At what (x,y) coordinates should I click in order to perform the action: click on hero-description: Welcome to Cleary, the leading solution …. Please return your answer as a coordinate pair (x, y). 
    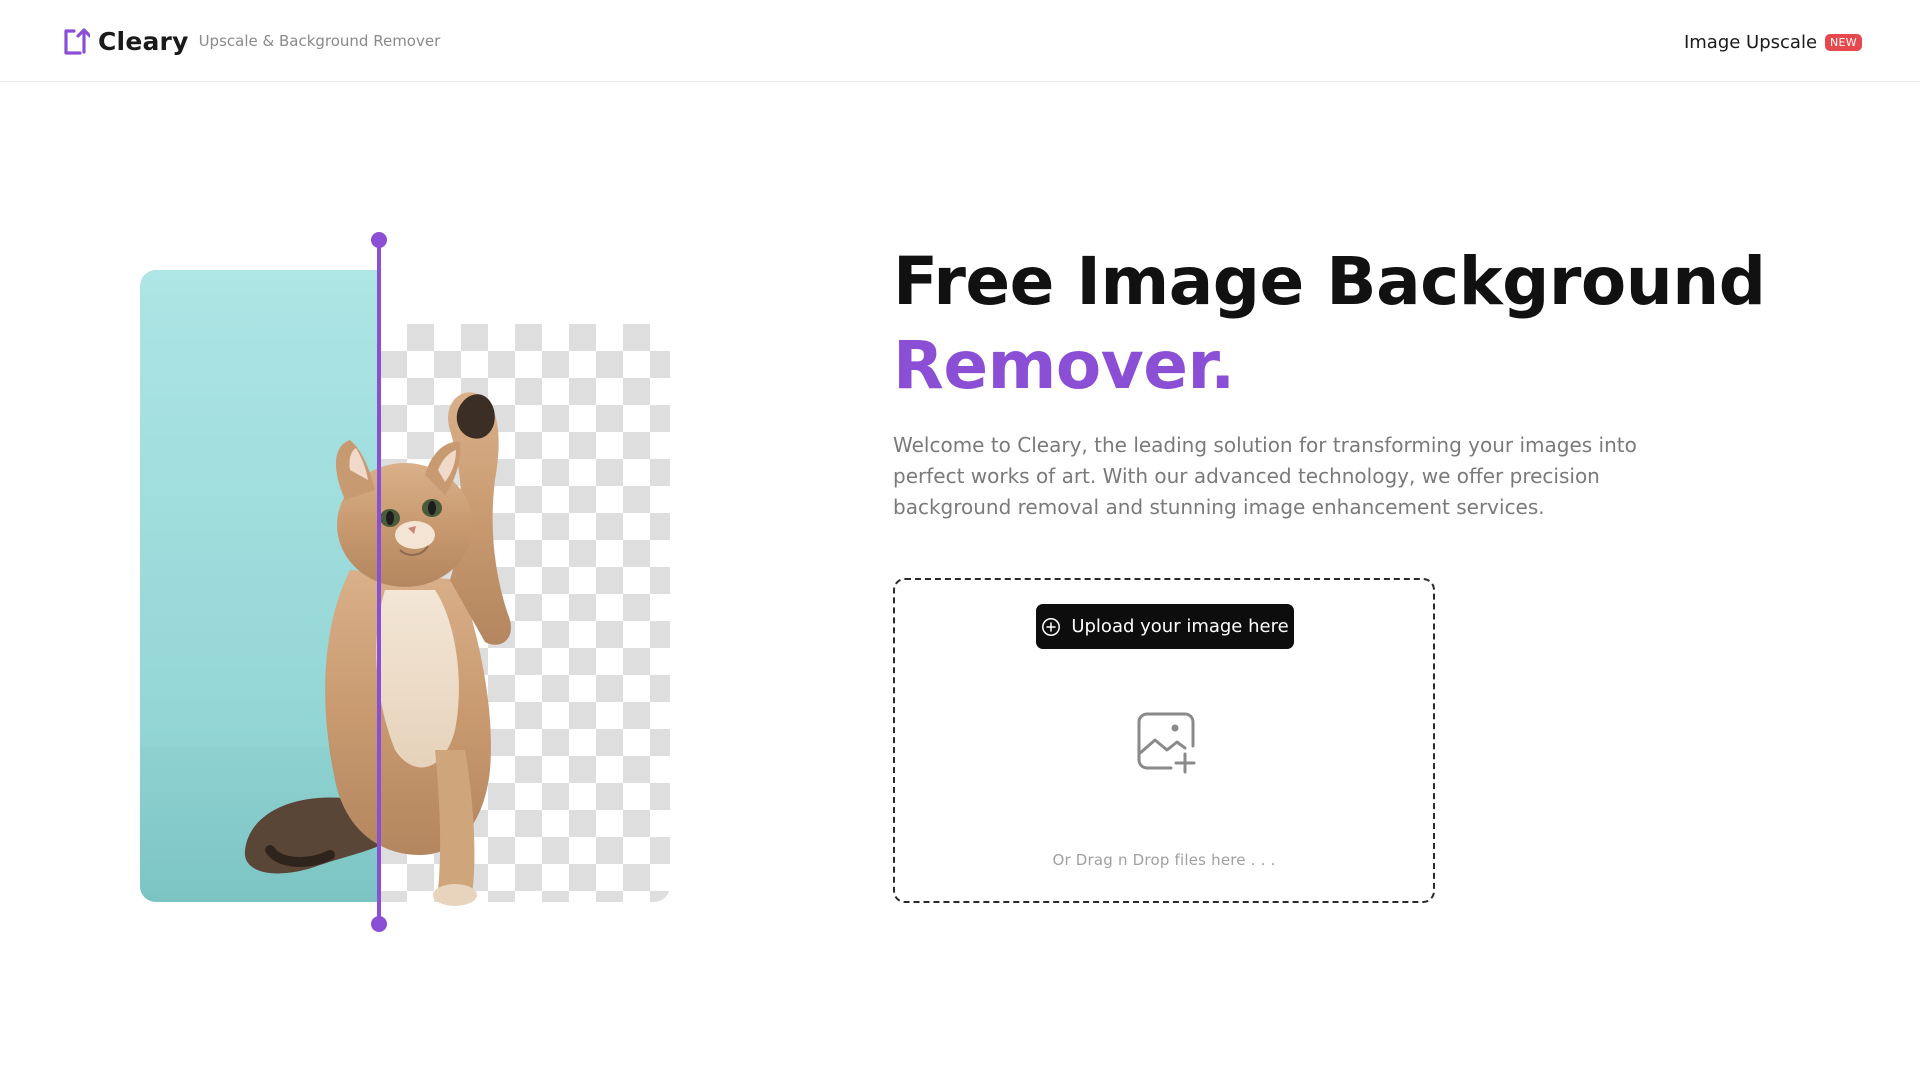
    Looking at the image, I should click on (1265, 476).